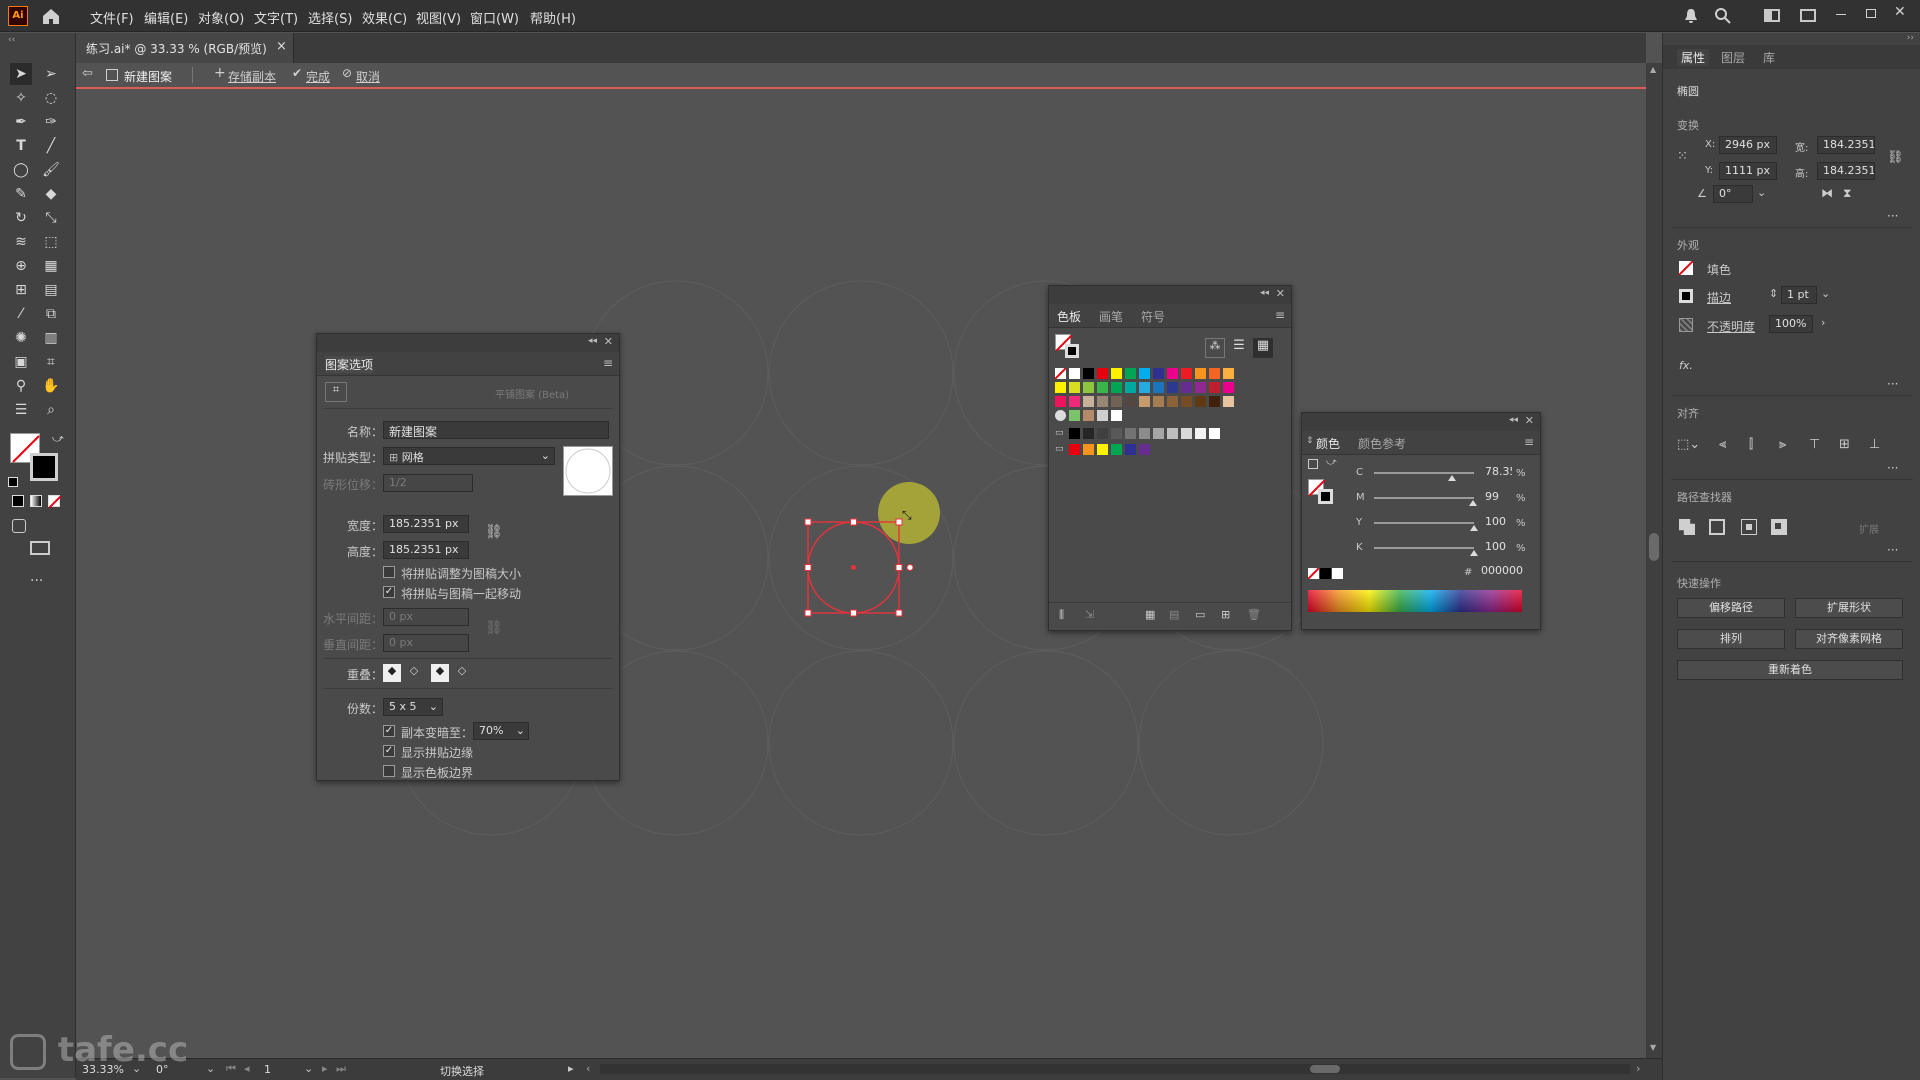  Describe the element at coordinates (1895, 157) in the screenshot. I see `constrain-proportions-icon: ⛓` at that location.